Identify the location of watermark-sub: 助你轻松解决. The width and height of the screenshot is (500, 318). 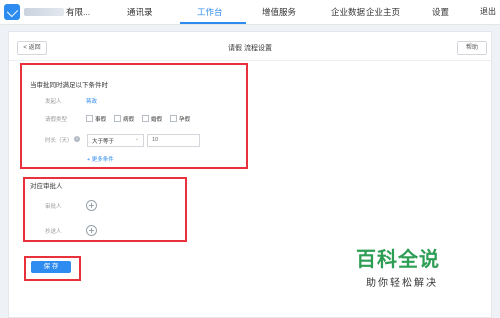
(402, 283).